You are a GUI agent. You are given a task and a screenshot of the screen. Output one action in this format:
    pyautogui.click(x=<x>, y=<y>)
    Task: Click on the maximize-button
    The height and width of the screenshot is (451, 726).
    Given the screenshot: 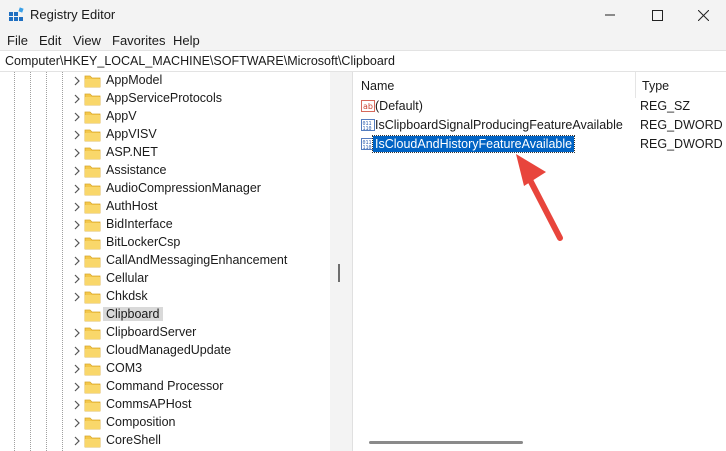 What is the action you would take?
    pyautogui.click(x=657, y=15)
    